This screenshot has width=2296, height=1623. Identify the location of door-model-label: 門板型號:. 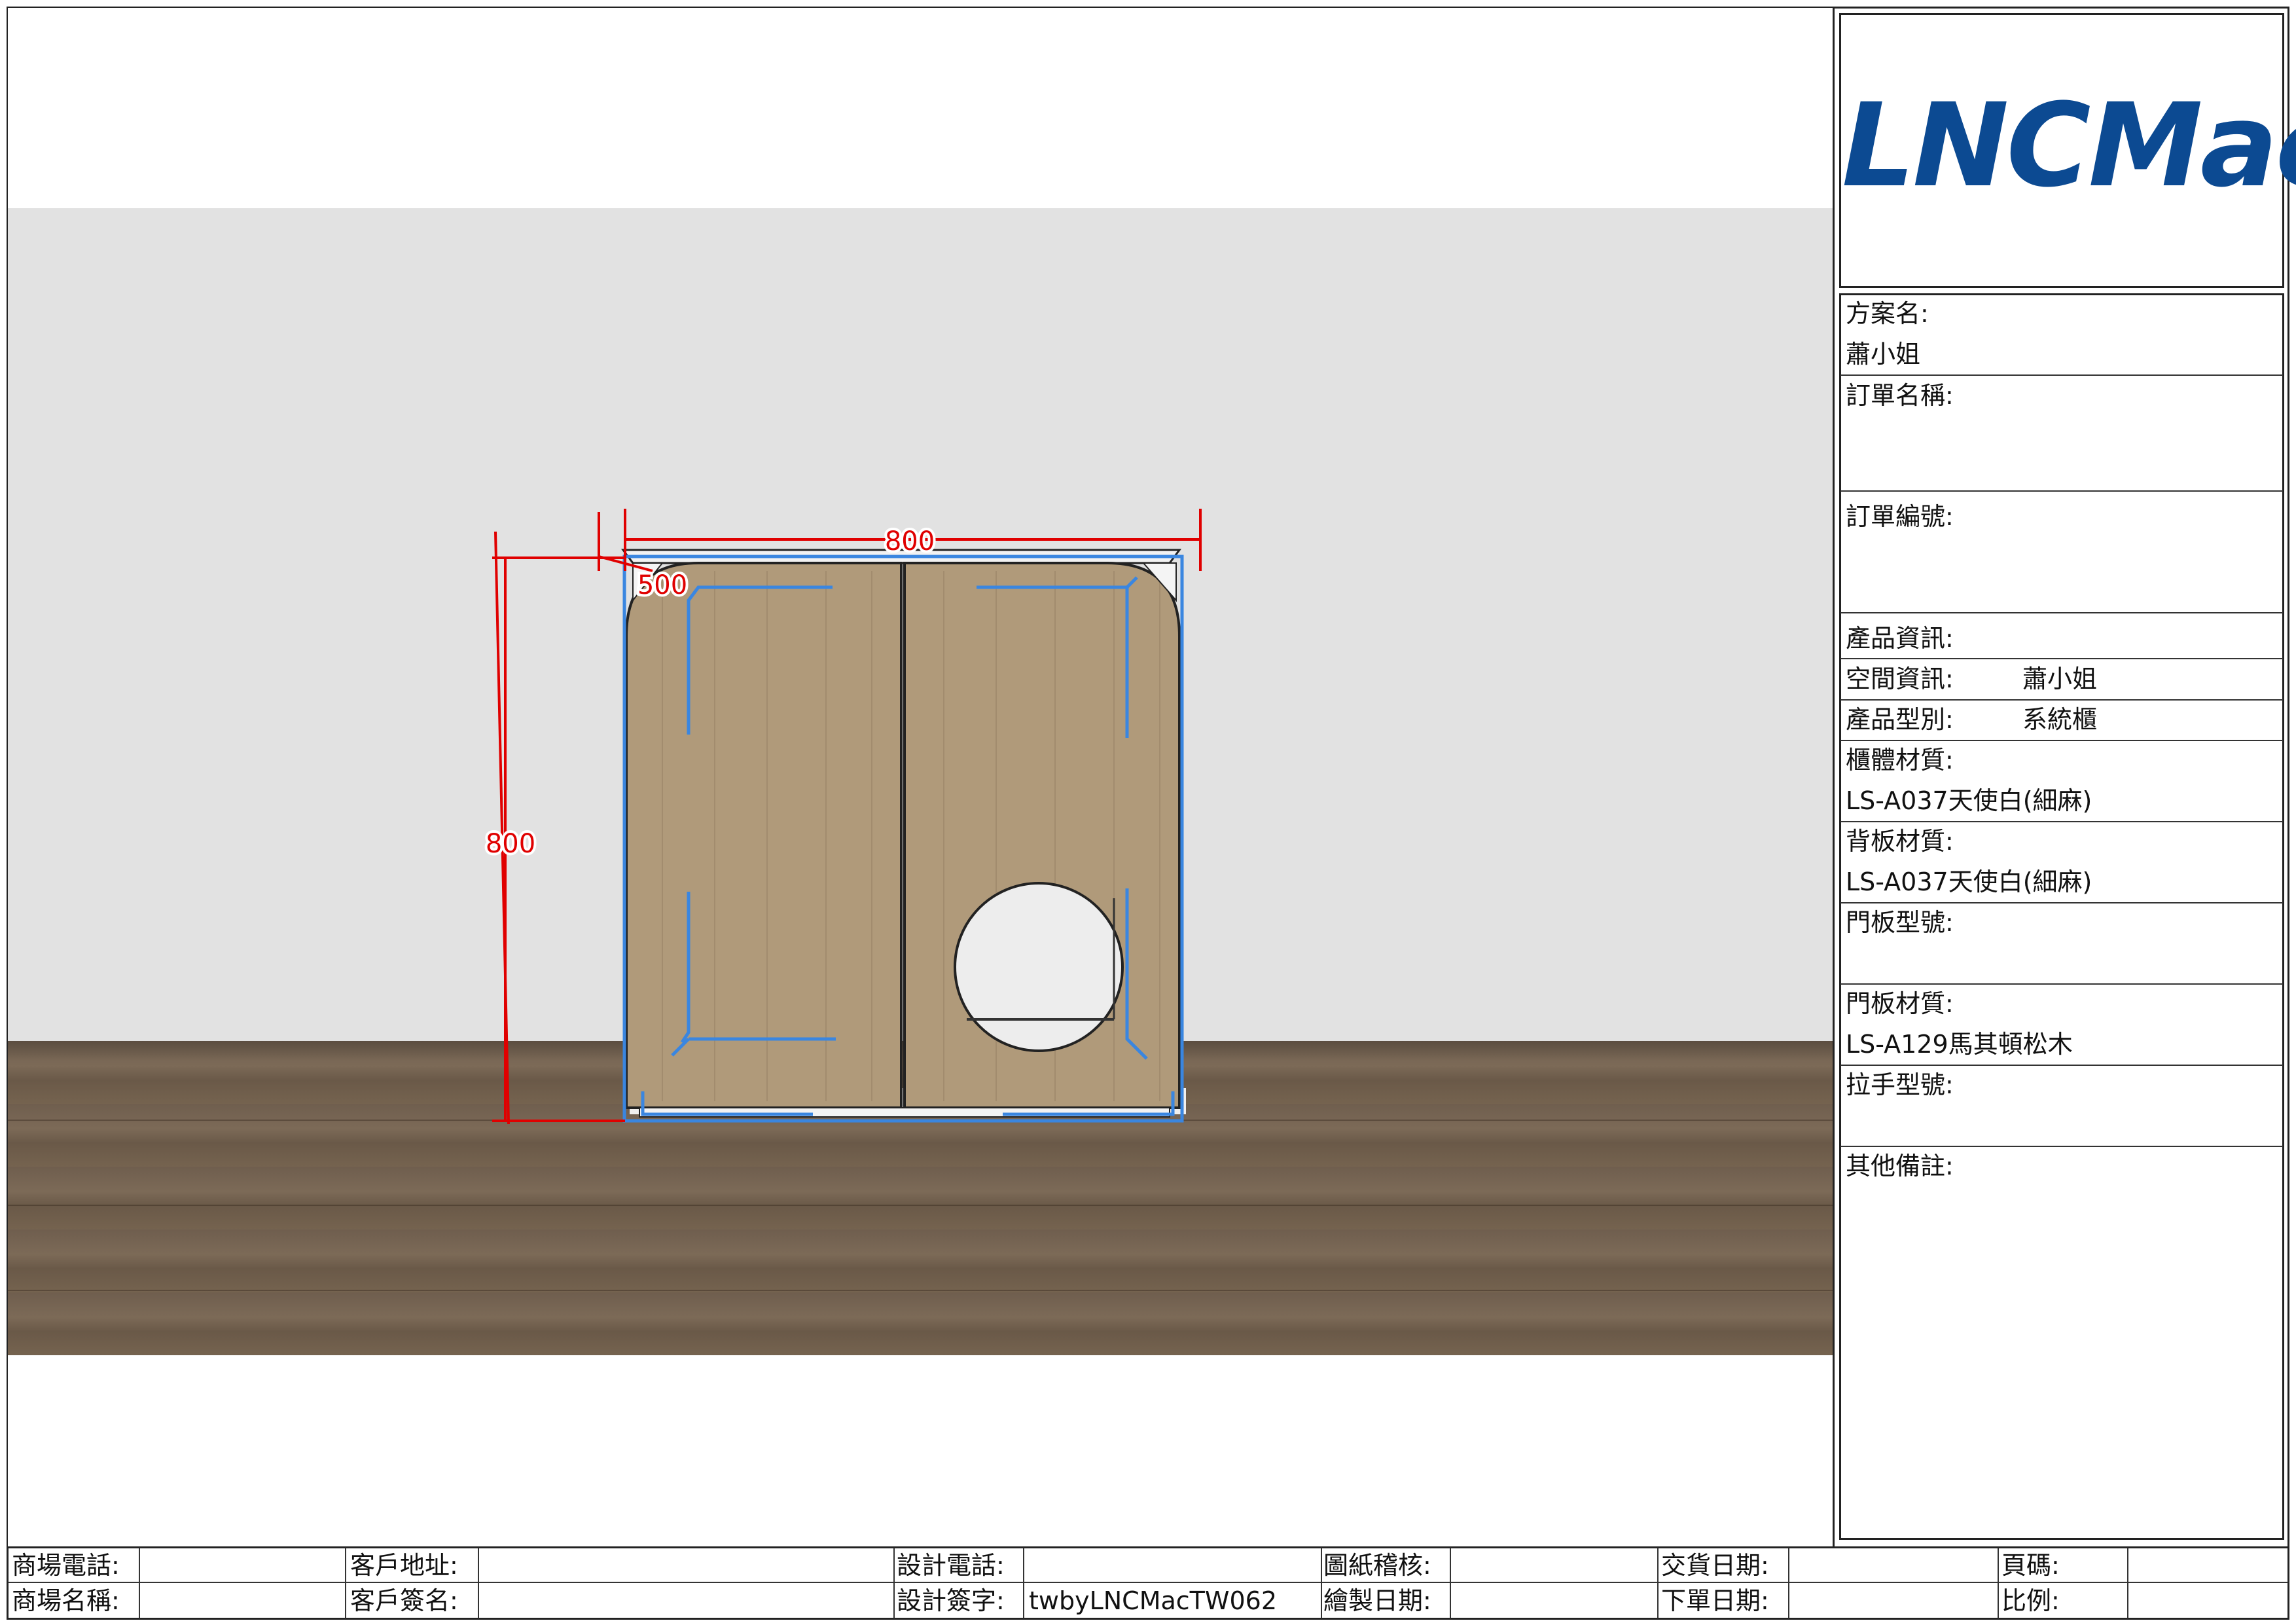
(1900, 922).